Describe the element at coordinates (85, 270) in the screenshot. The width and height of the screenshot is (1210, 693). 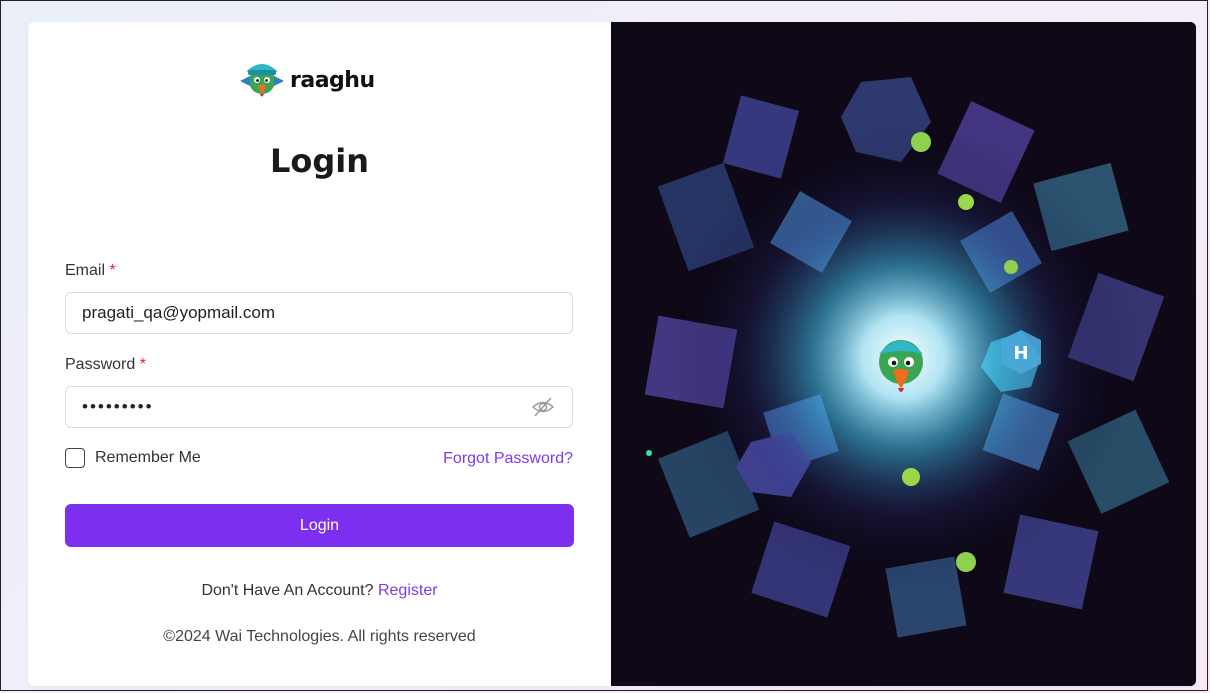
I see `email-label-text: Email` at that location.